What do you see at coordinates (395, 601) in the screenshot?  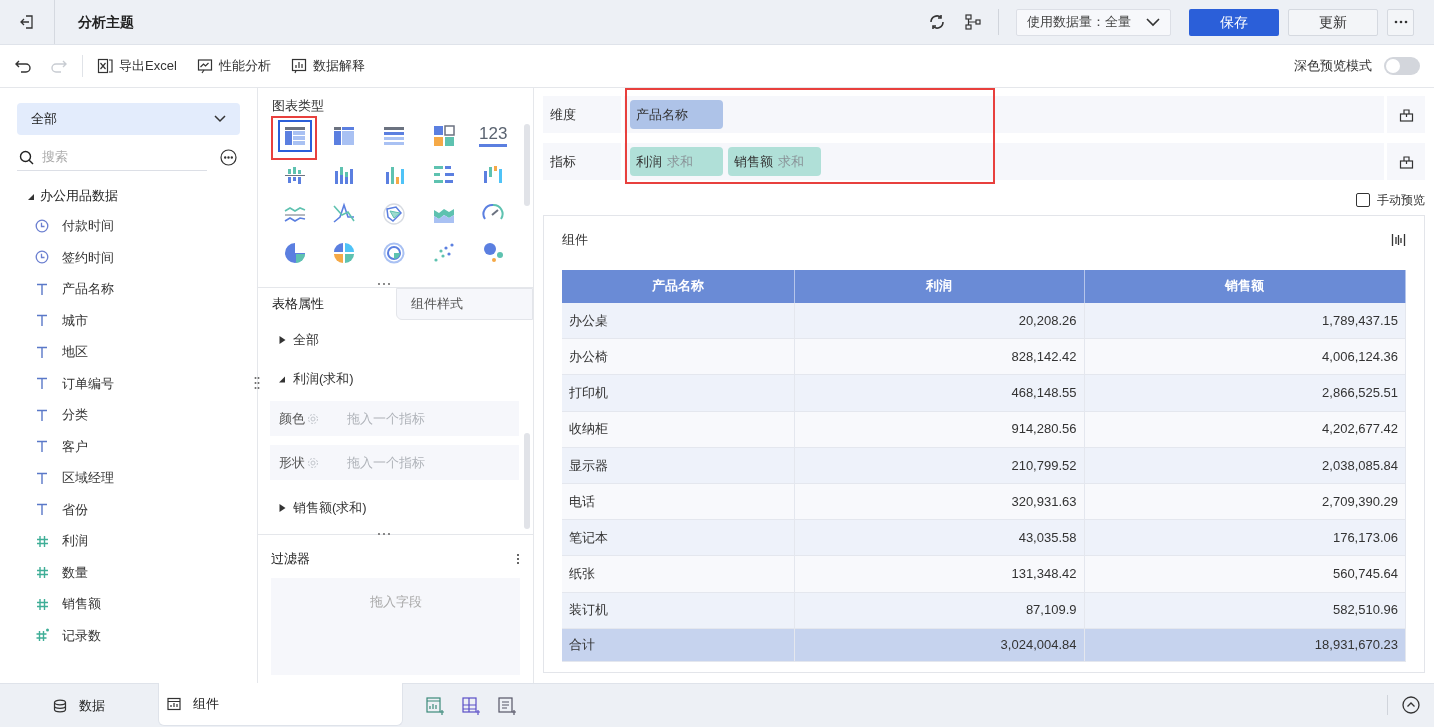 I see `drop-hint: 拖入字段` at bounding box center [395, 601].